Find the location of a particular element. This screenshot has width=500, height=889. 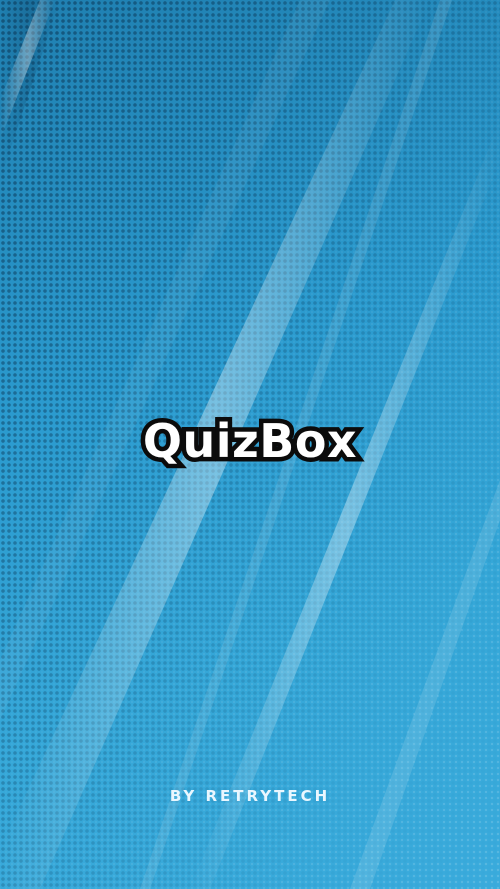

app-logo: QuizBox is located at coordinates (250, 441).